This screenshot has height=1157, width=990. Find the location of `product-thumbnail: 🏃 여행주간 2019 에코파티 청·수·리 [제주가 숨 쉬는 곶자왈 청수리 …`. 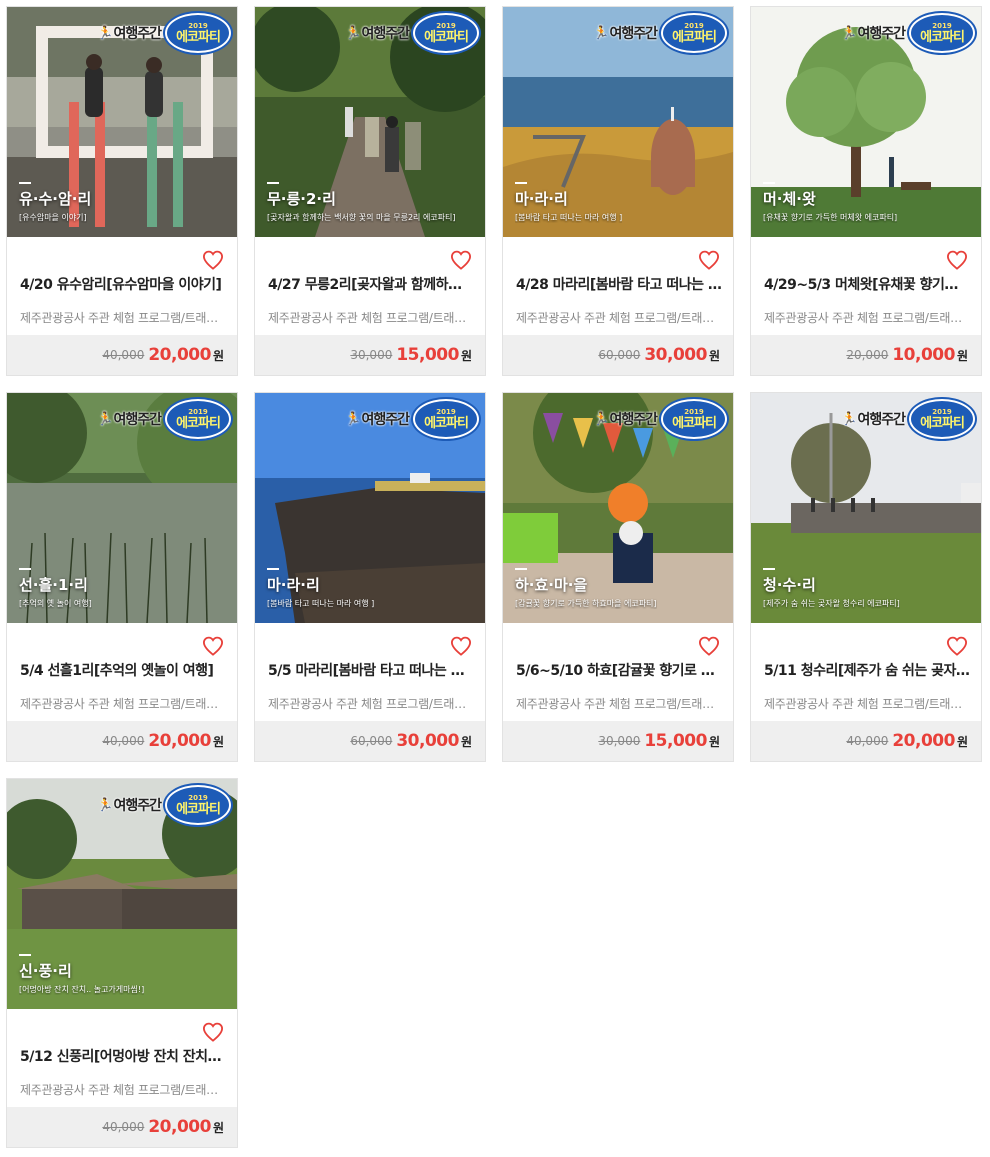

product-thumbnail: 🏃 여행주간 2019 에코파티 청·수·리 [제주가 숨 쉬는 곶자왈 청수리 … is located at coordinates (866, 508).